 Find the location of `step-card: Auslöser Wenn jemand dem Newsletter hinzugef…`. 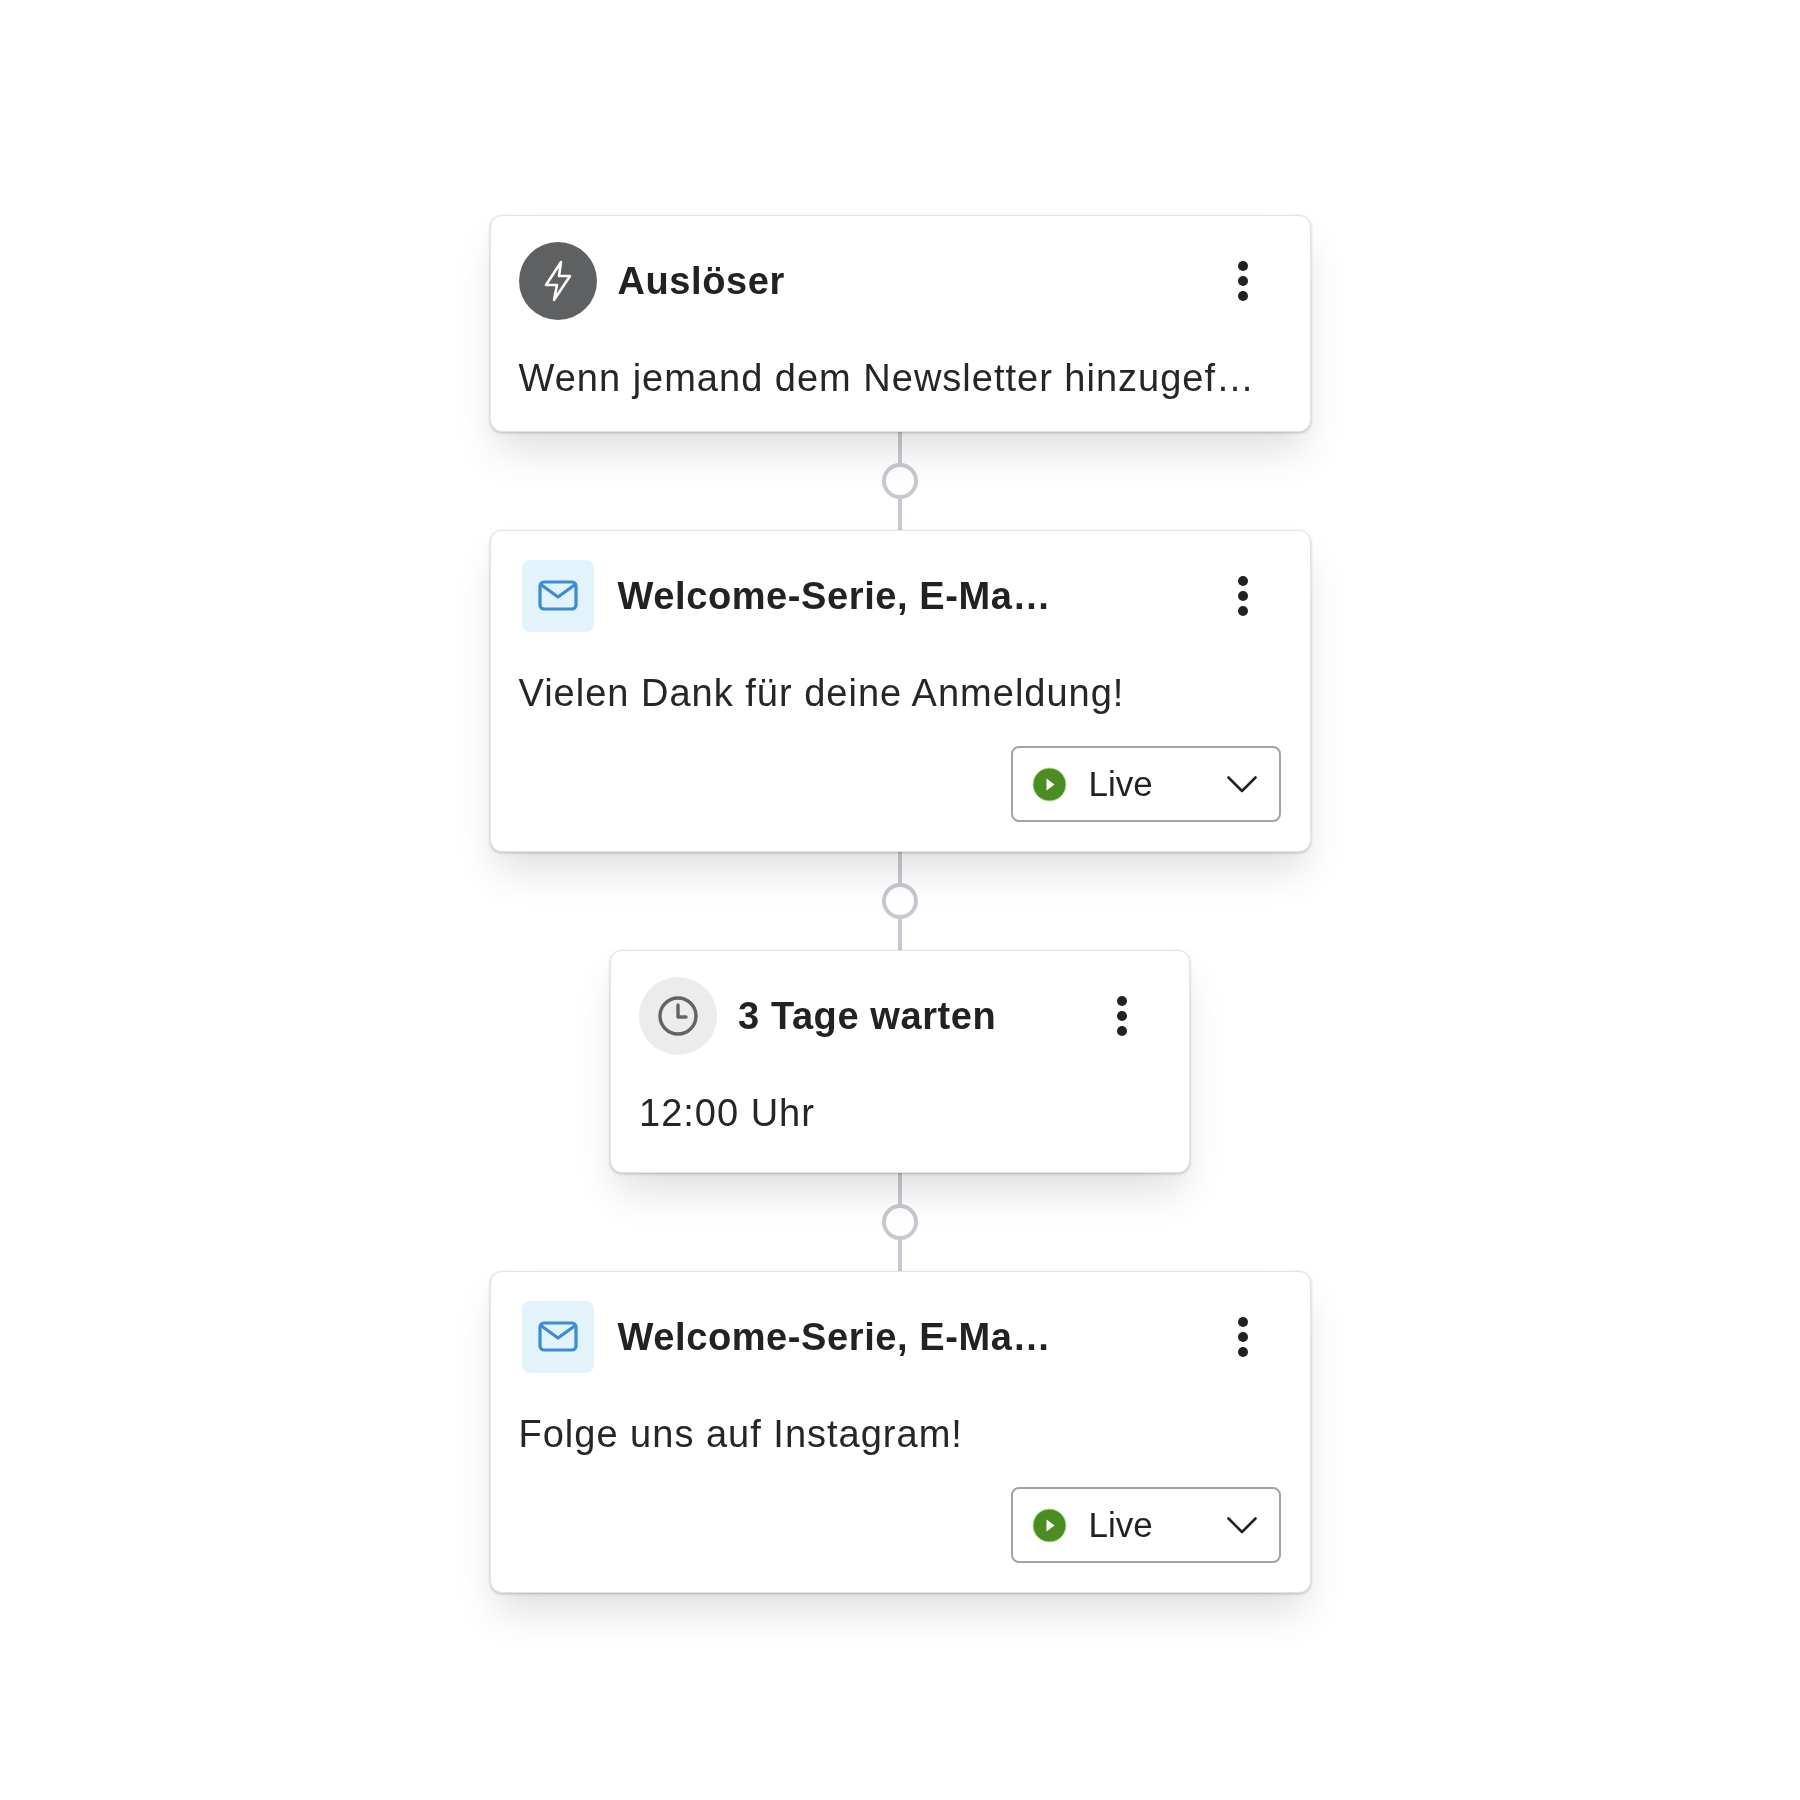

step-card: Auslöser Wenn jemand dem Newsletter hinzugef… is located at coordinates (900, 323).